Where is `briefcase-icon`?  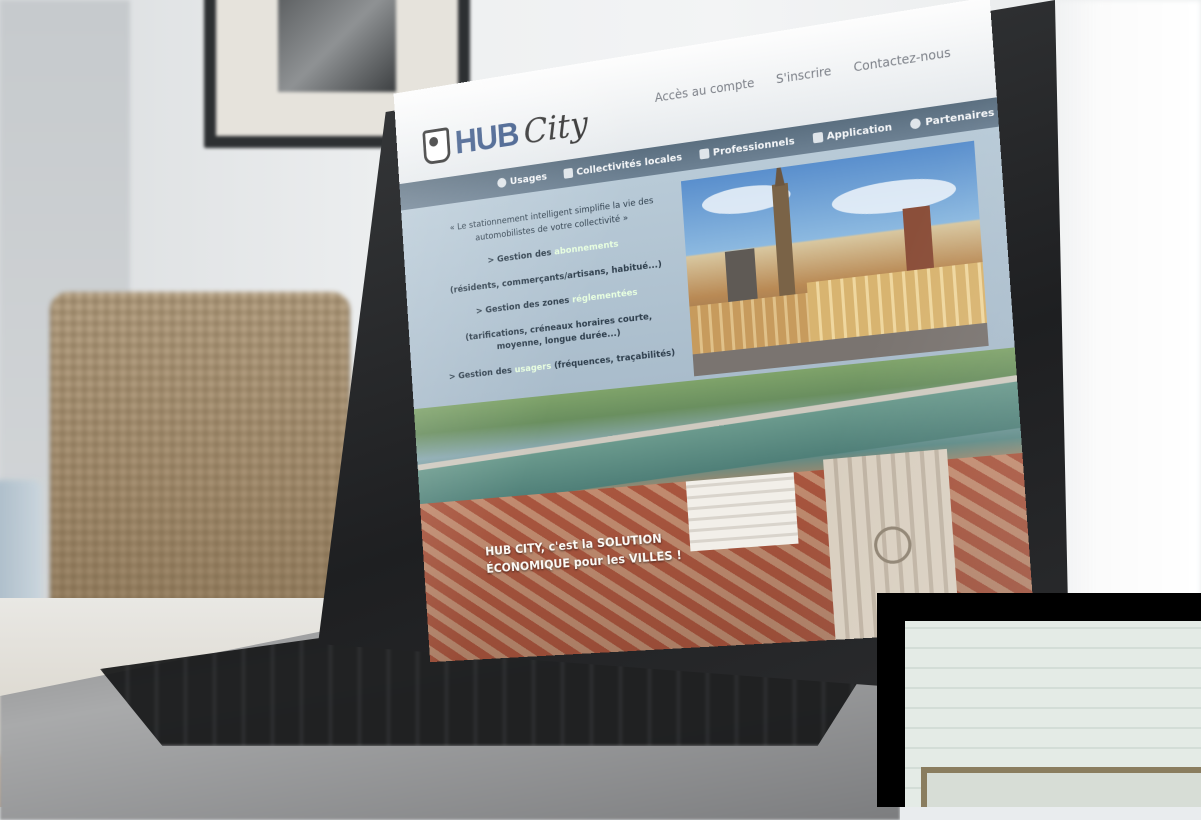 briefcase-icon is located at coordinates (704, 154).